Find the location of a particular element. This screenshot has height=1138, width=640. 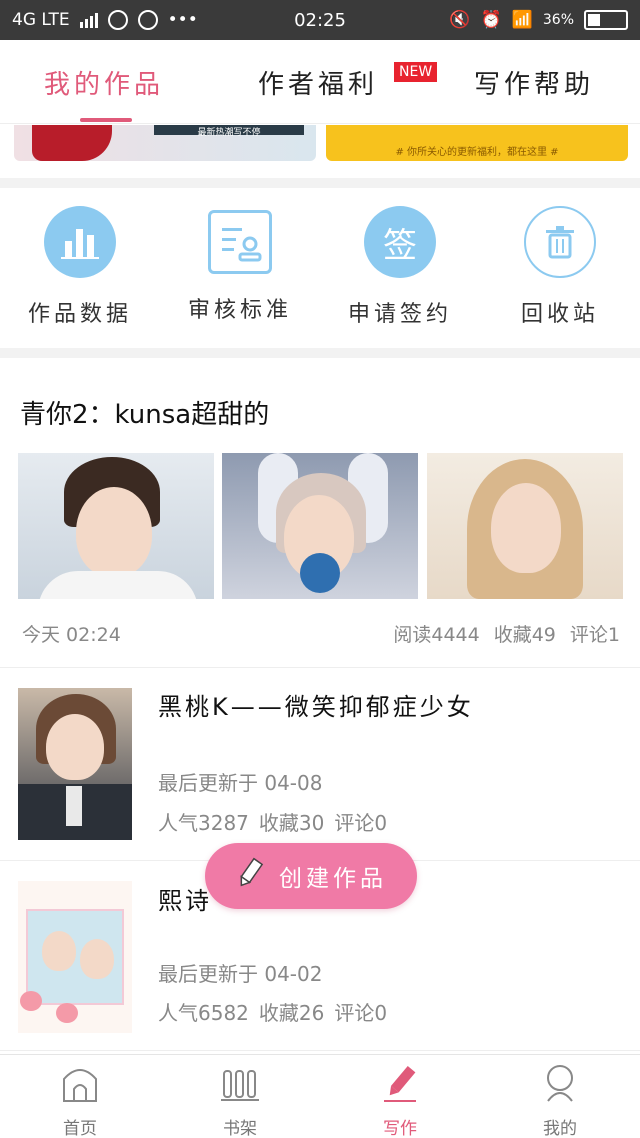

nav-me: 我的 is located at coordinates (560, 1100).